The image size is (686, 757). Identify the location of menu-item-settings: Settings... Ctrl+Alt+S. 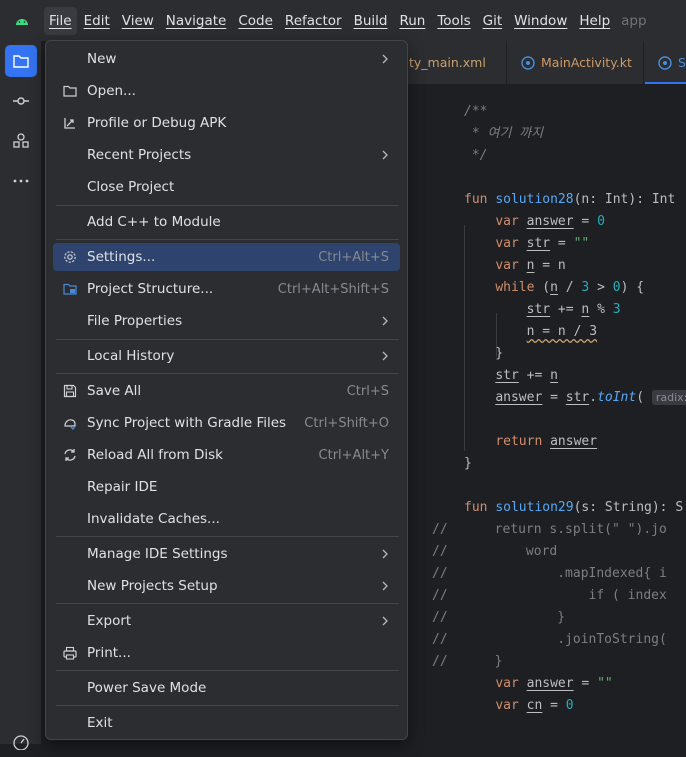
(226, 257).